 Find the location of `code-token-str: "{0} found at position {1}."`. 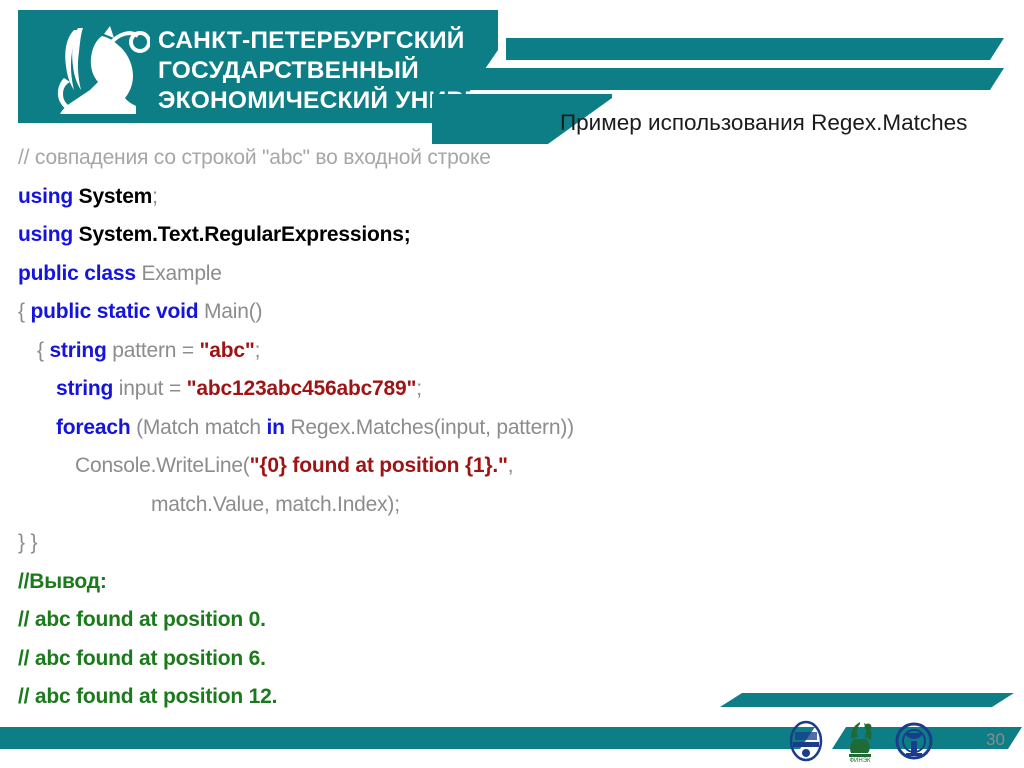

code-token-str: "{0} found at position {1}." is located at coordinates (378, 465).